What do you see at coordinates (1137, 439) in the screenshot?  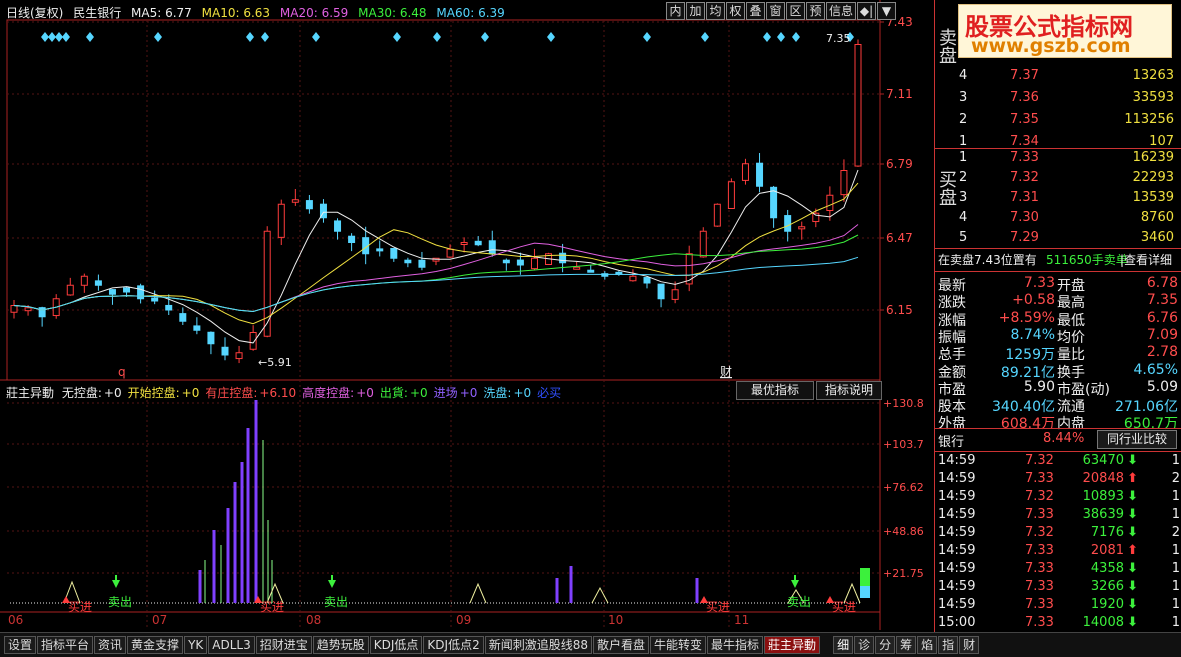 I see `industry-compare-button: 同行业比较` at bounding box center [1137, 439].